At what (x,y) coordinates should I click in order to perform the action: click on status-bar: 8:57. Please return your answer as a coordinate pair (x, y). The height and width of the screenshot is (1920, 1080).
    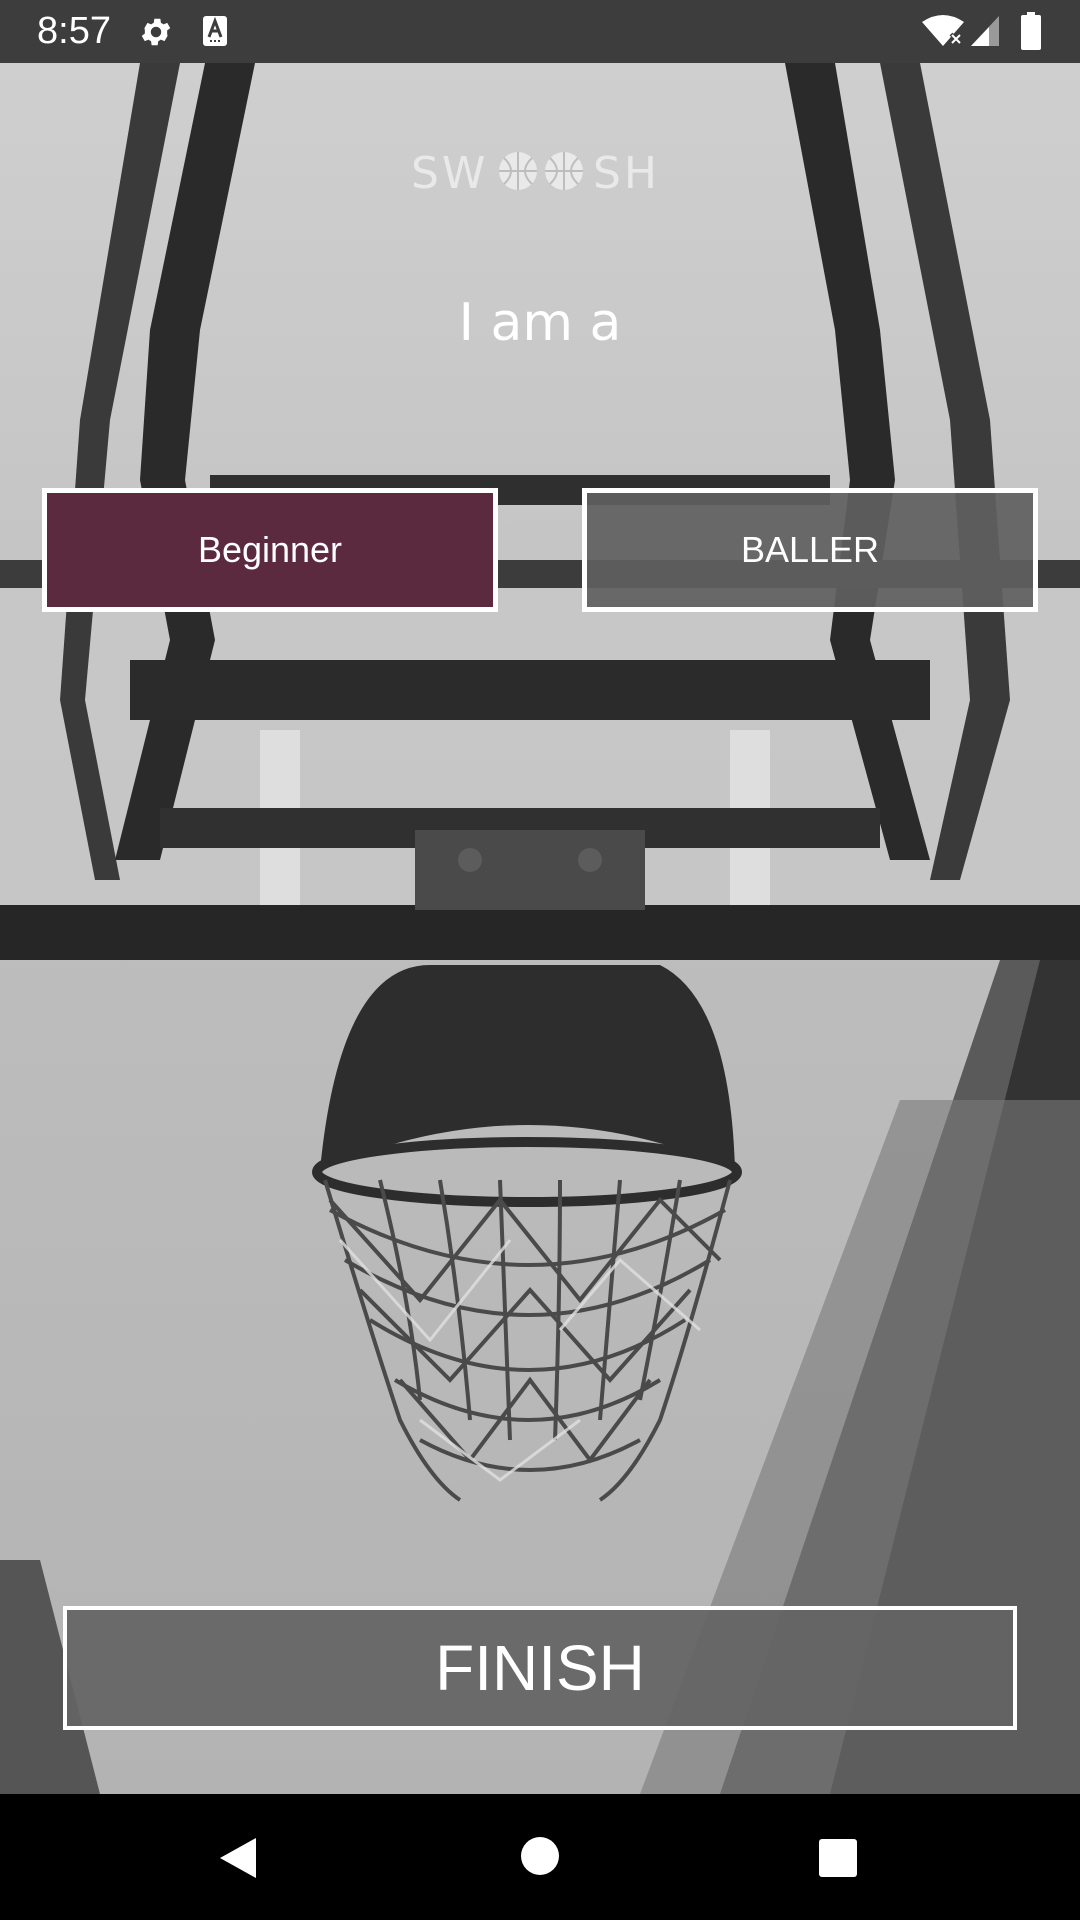
    Looking at the image, I should click on (540, 31).